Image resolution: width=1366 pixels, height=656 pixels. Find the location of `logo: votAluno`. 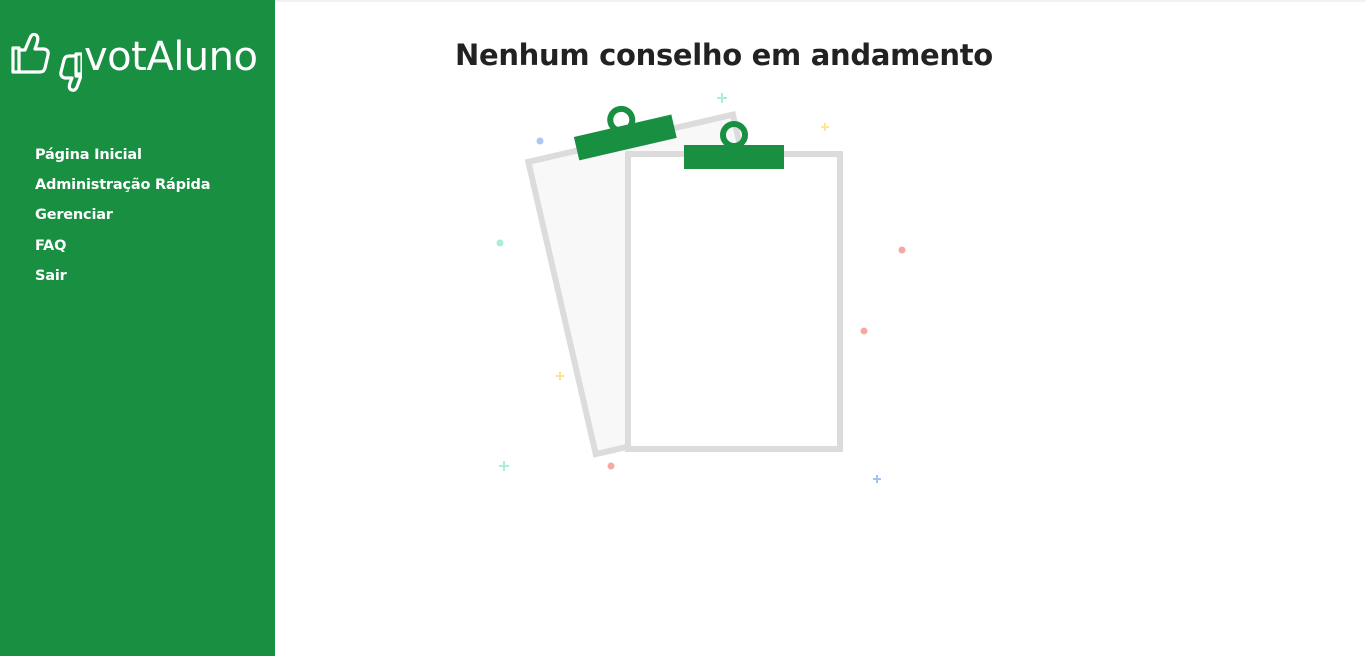

logo: votAluno is located at coordinates (135, 61).